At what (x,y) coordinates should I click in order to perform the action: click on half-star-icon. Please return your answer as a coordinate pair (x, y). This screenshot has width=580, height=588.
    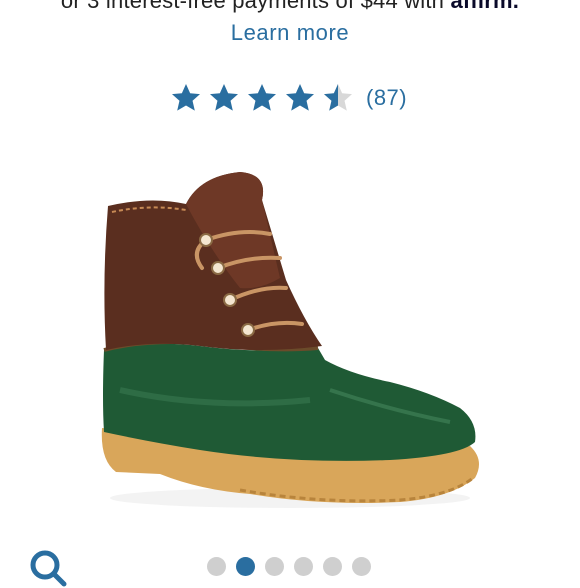
    Looking at the image, I should click on (338, 97).